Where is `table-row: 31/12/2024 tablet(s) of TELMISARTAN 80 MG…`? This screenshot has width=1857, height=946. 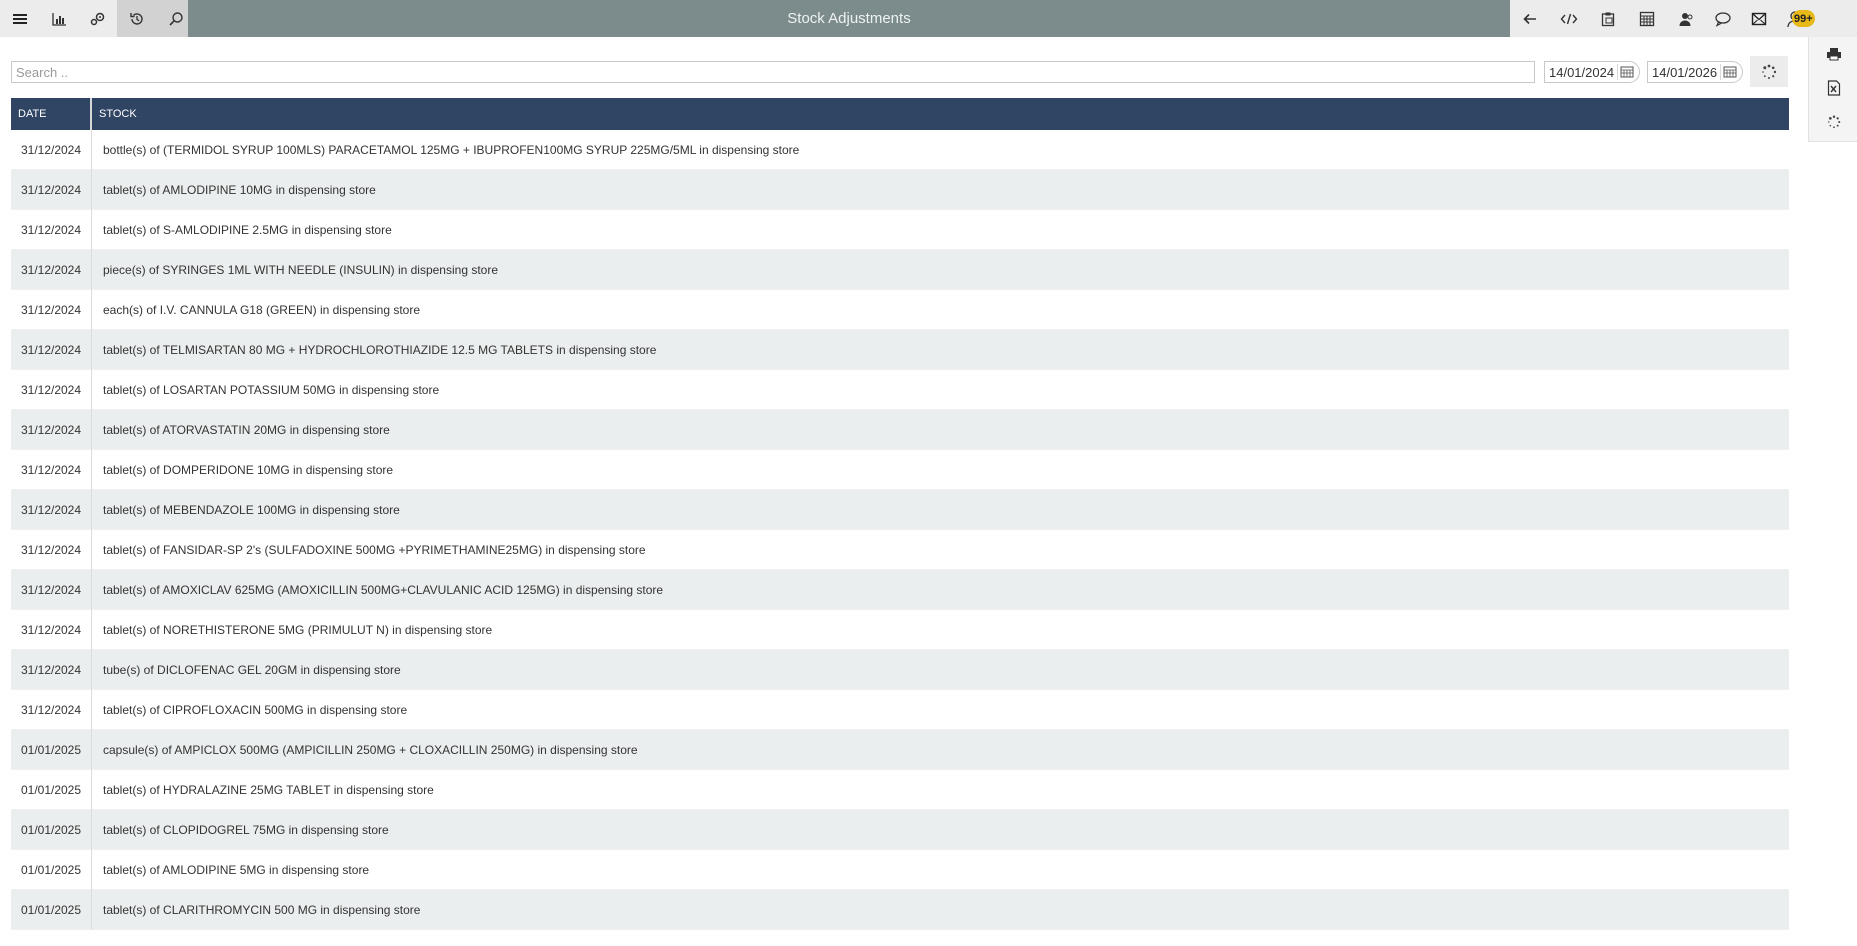 table-row: 31/12/2024 tablet(s) of TELMISARTAN 80 MG… is located at coordinates (900, 349).